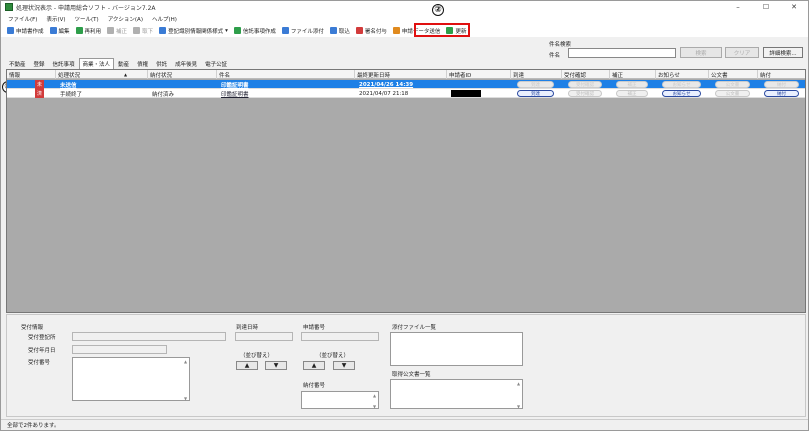 The width and height of the screenshot is (809, 431). What do you see at coordinates (401, 74) in the screenshot?
I see `column-header-4: 最終更新日時` at bounding box center [401, 74].